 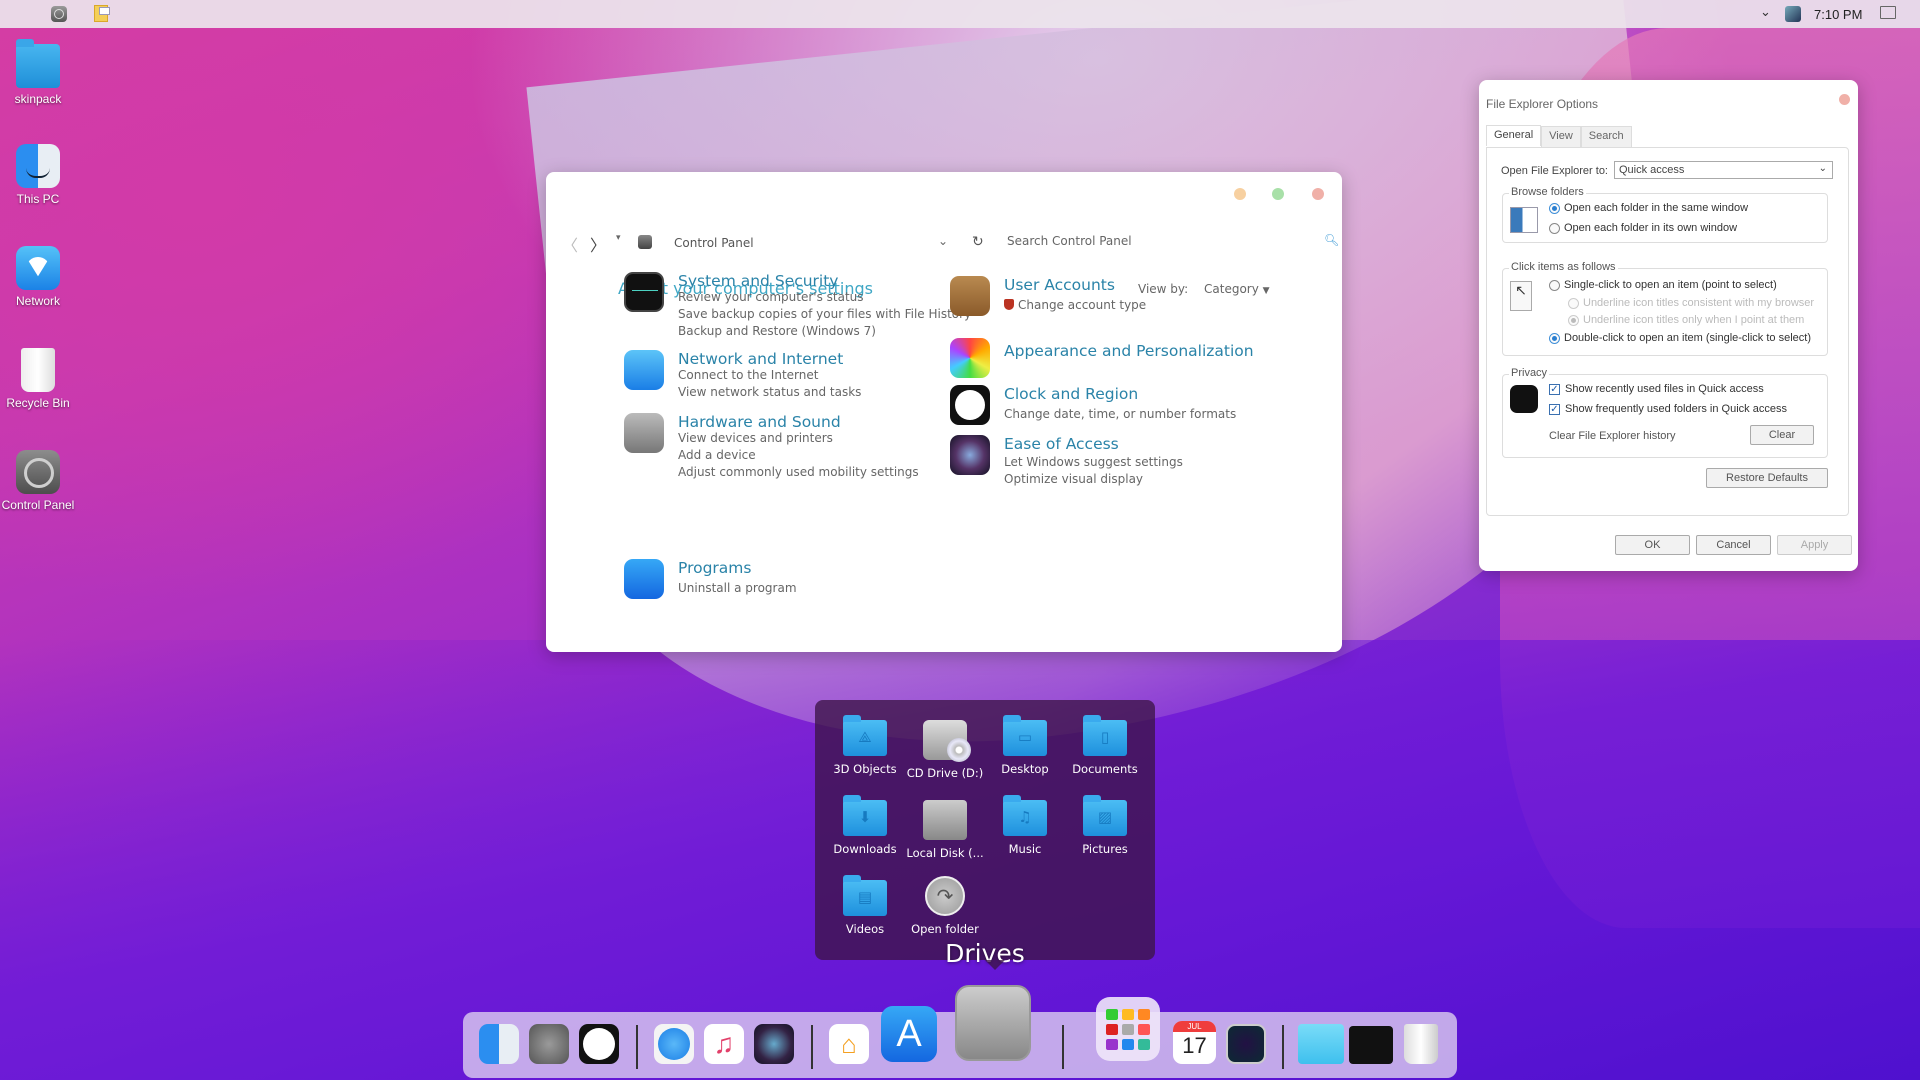 What do you see at coordinates (945, 820) in the screenshot?
I see `hard-disk-icon` at bounding box center [945, 820].